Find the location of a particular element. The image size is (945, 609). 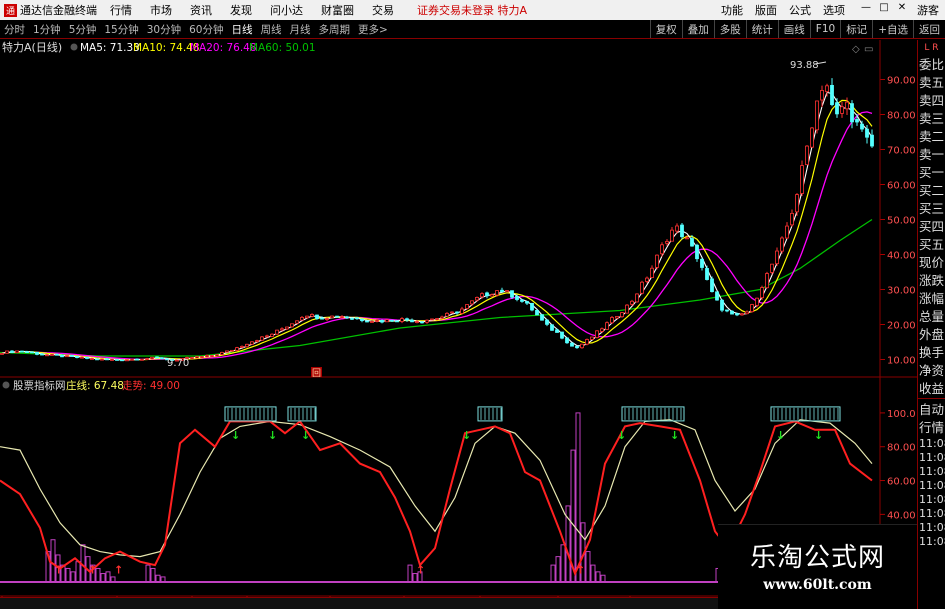

guest-button: 游客 is located at coordinates (928, 10).